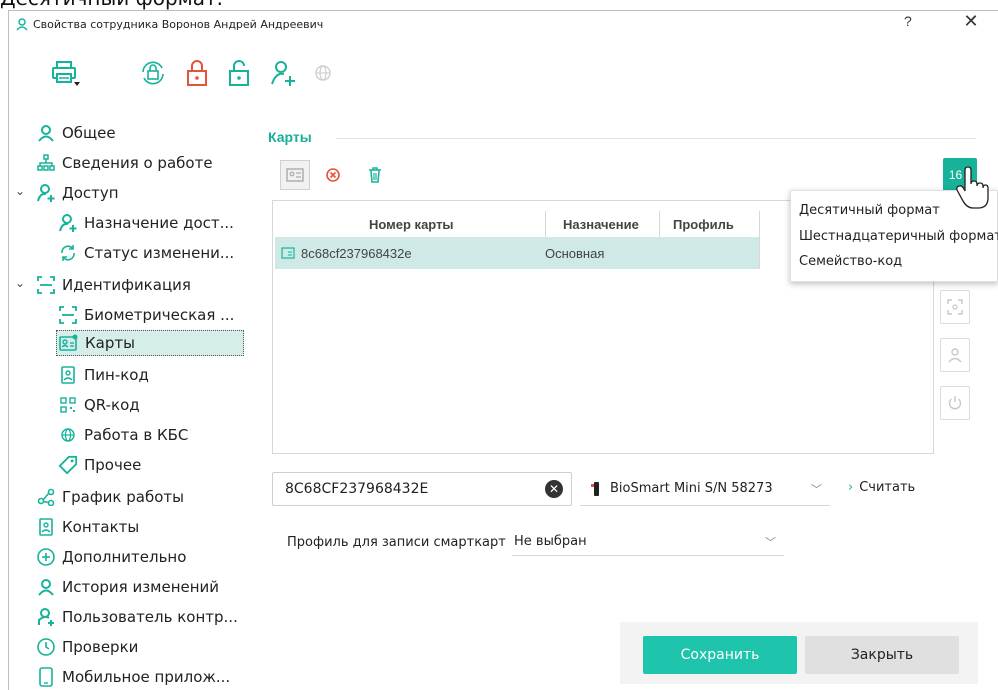  What do you see at coordinates (411, 224) in the screenshot?
I see `column-header-number: Номер карты` at bounding box center [411, 224].